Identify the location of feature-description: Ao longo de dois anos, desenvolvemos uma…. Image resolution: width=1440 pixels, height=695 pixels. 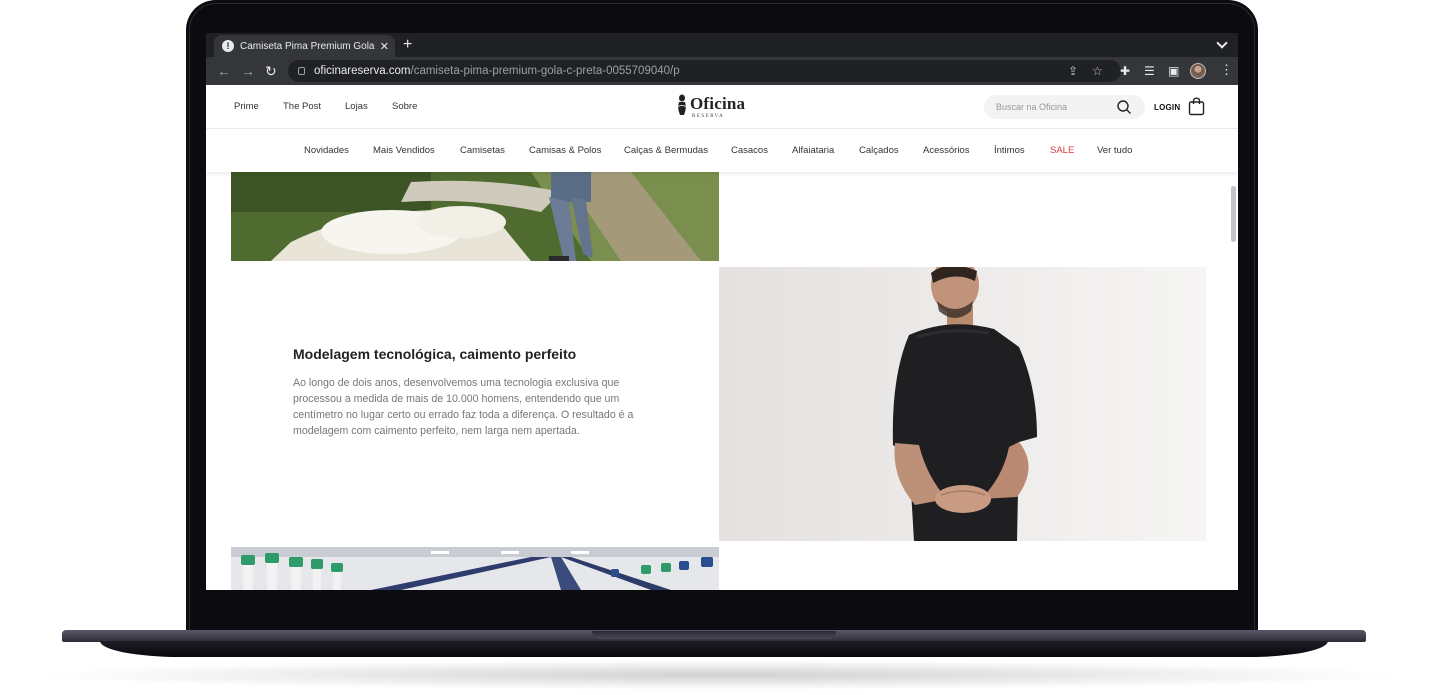
(463, 407).